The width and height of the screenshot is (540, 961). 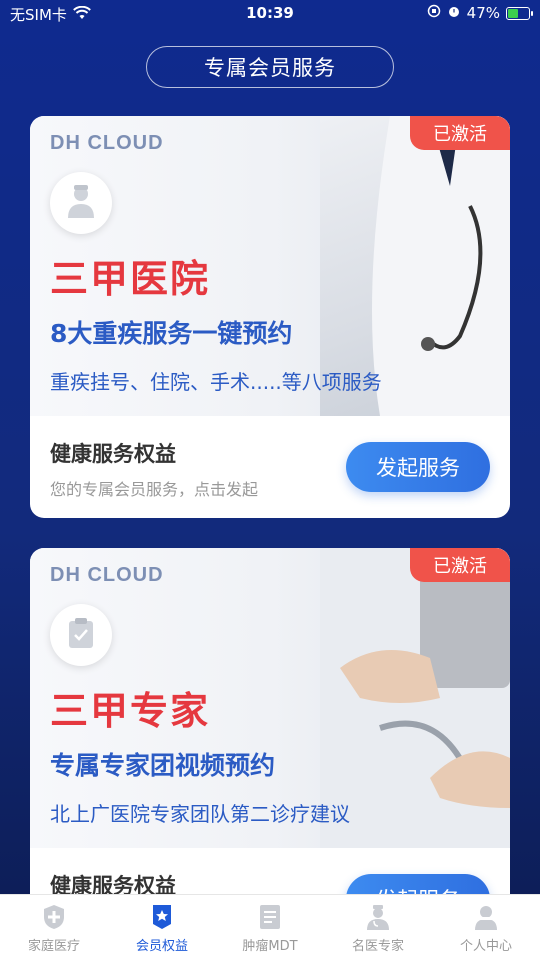 What do you see at coordinates (270, 67) in the screenshot?
I see `page-title: 专属会员服务` at bounding box center [270, 67].